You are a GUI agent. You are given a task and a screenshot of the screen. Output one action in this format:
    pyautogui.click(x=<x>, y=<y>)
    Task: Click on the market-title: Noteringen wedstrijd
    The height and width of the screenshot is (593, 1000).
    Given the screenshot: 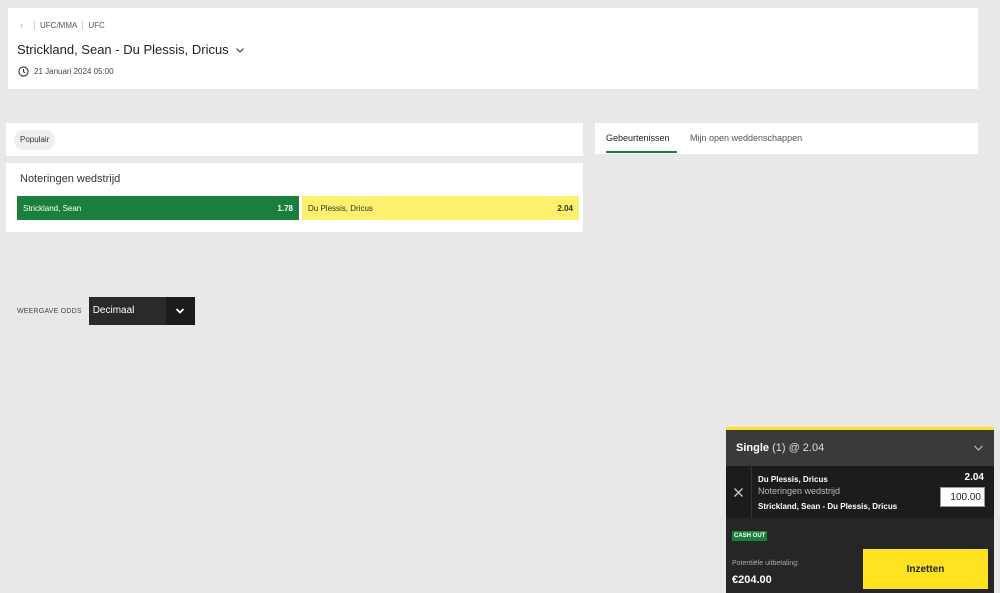 What is the action you would take?
    pyautogui.click(x=70, y=179)
    